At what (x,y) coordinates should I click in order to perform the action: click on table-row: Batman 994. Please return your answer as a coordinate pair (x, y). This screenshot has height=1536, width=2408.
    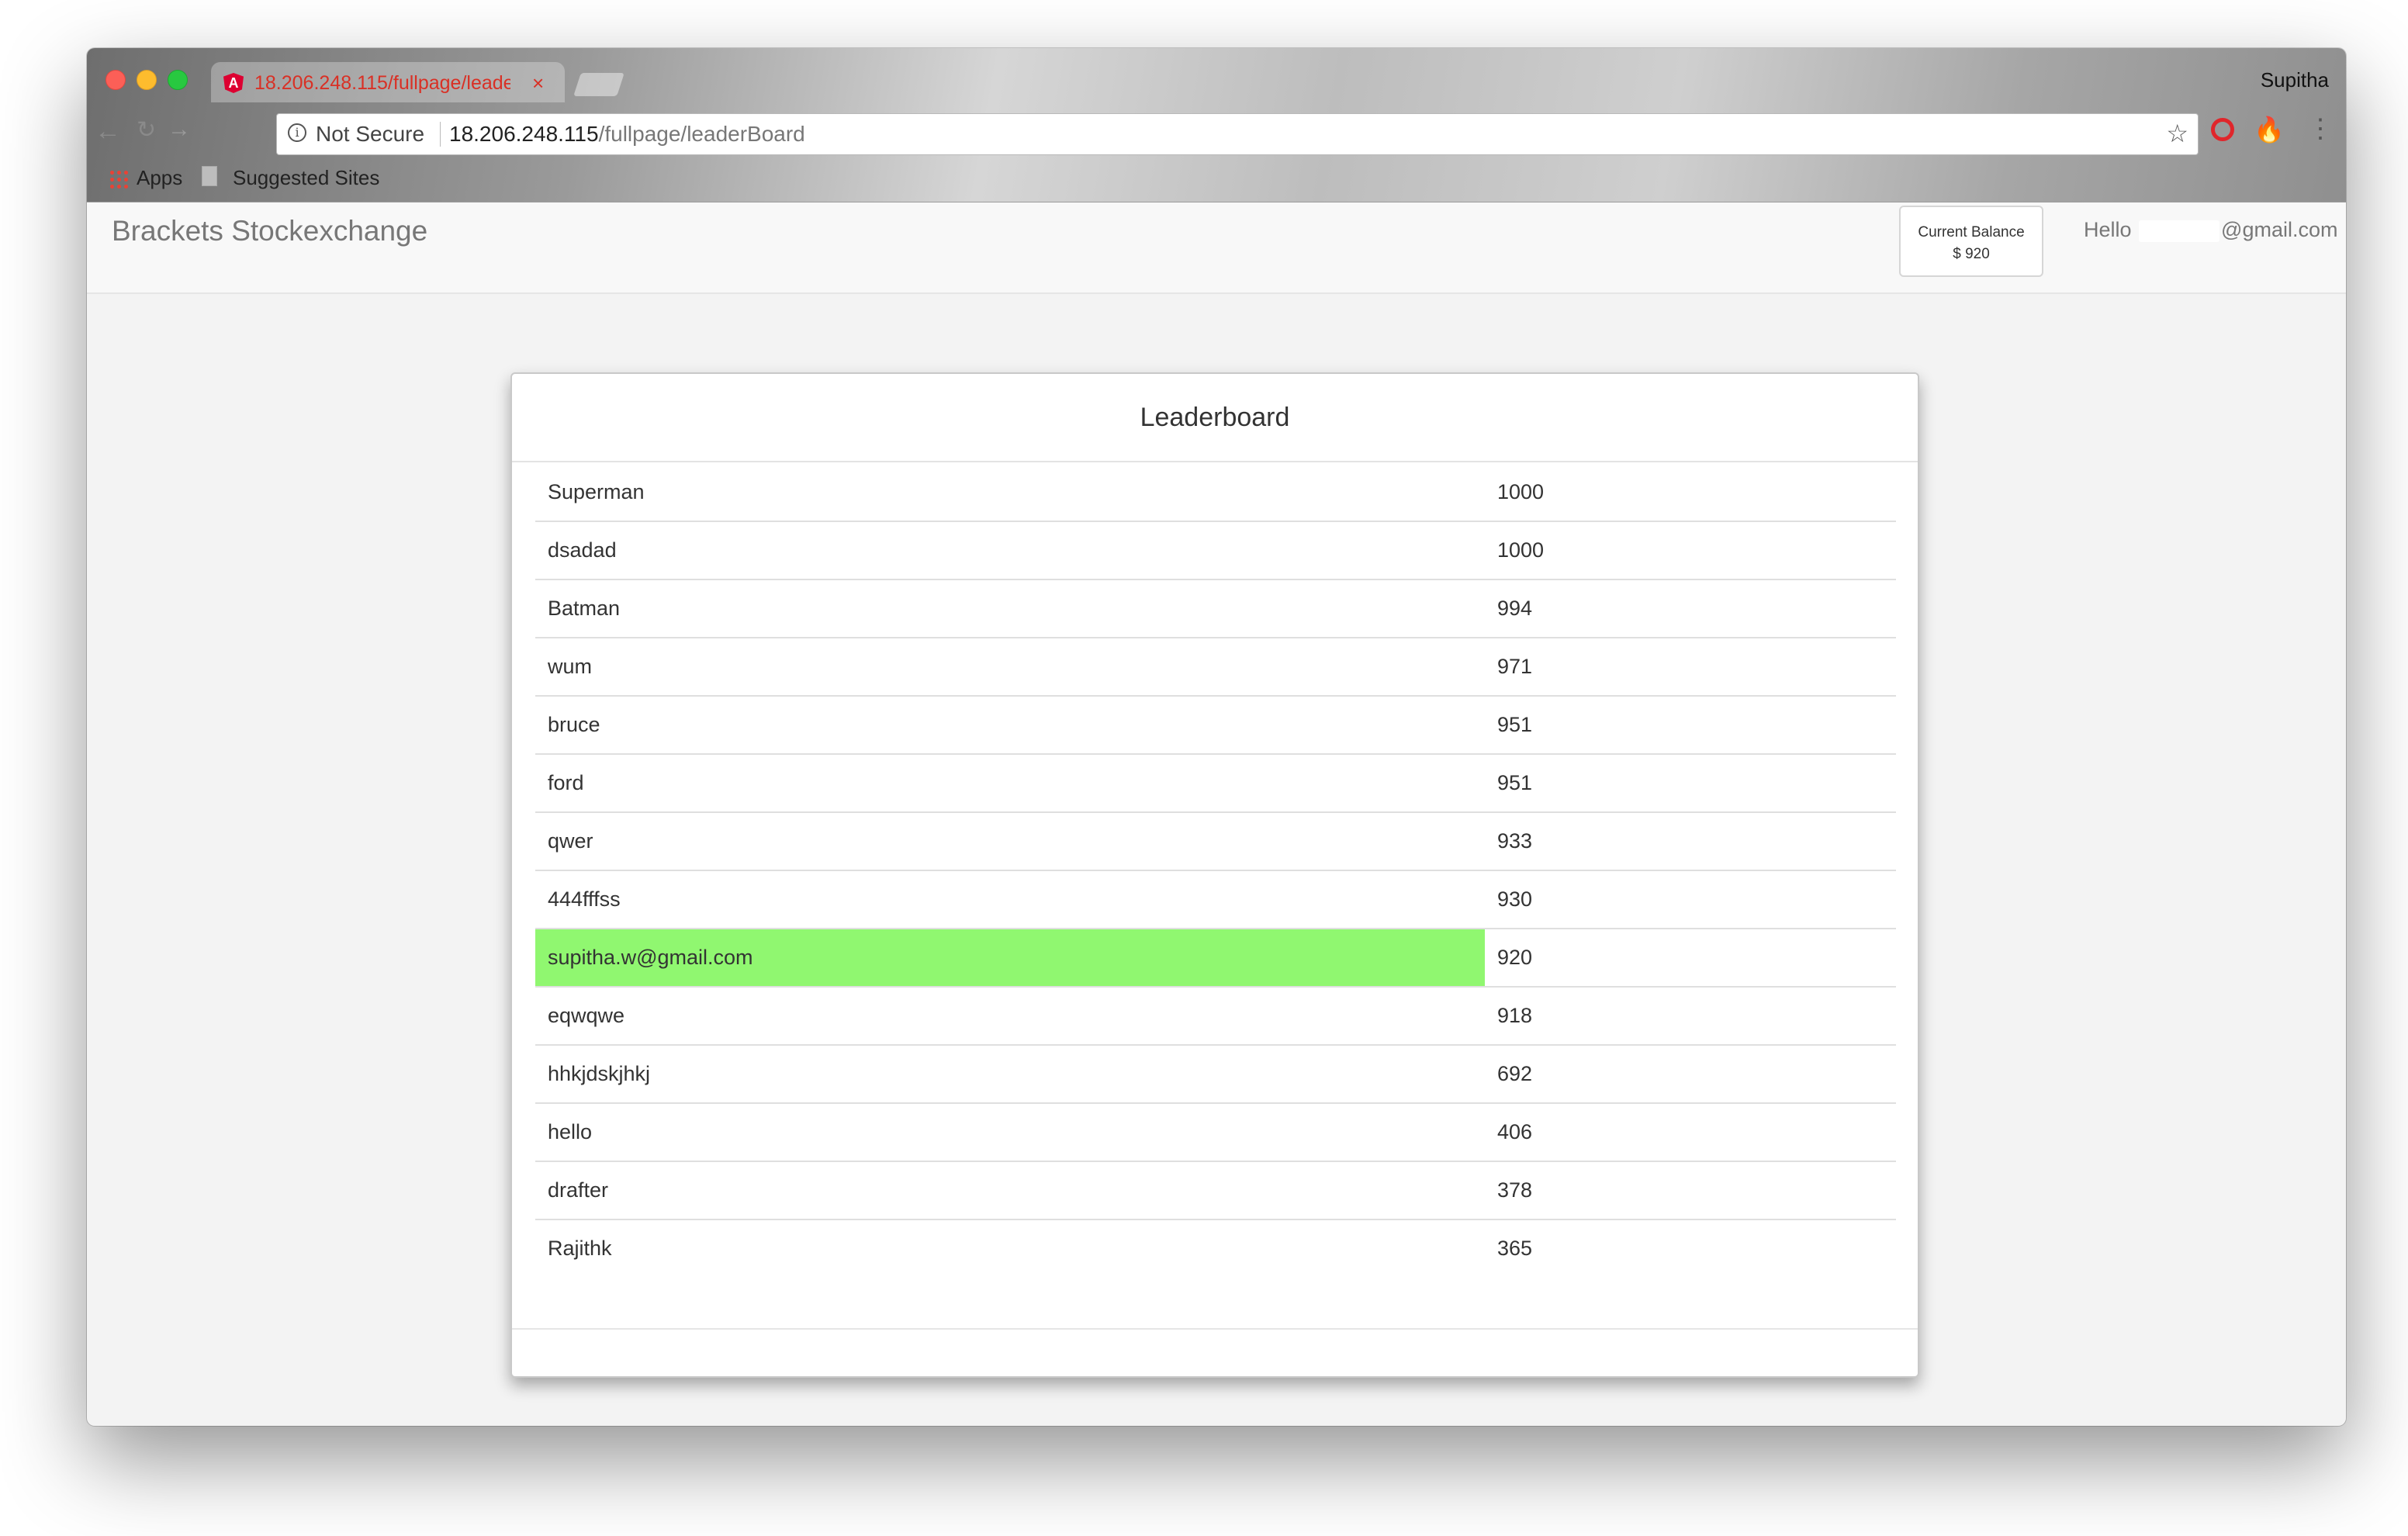
    Looking at the image, I should click on (1215, 609).